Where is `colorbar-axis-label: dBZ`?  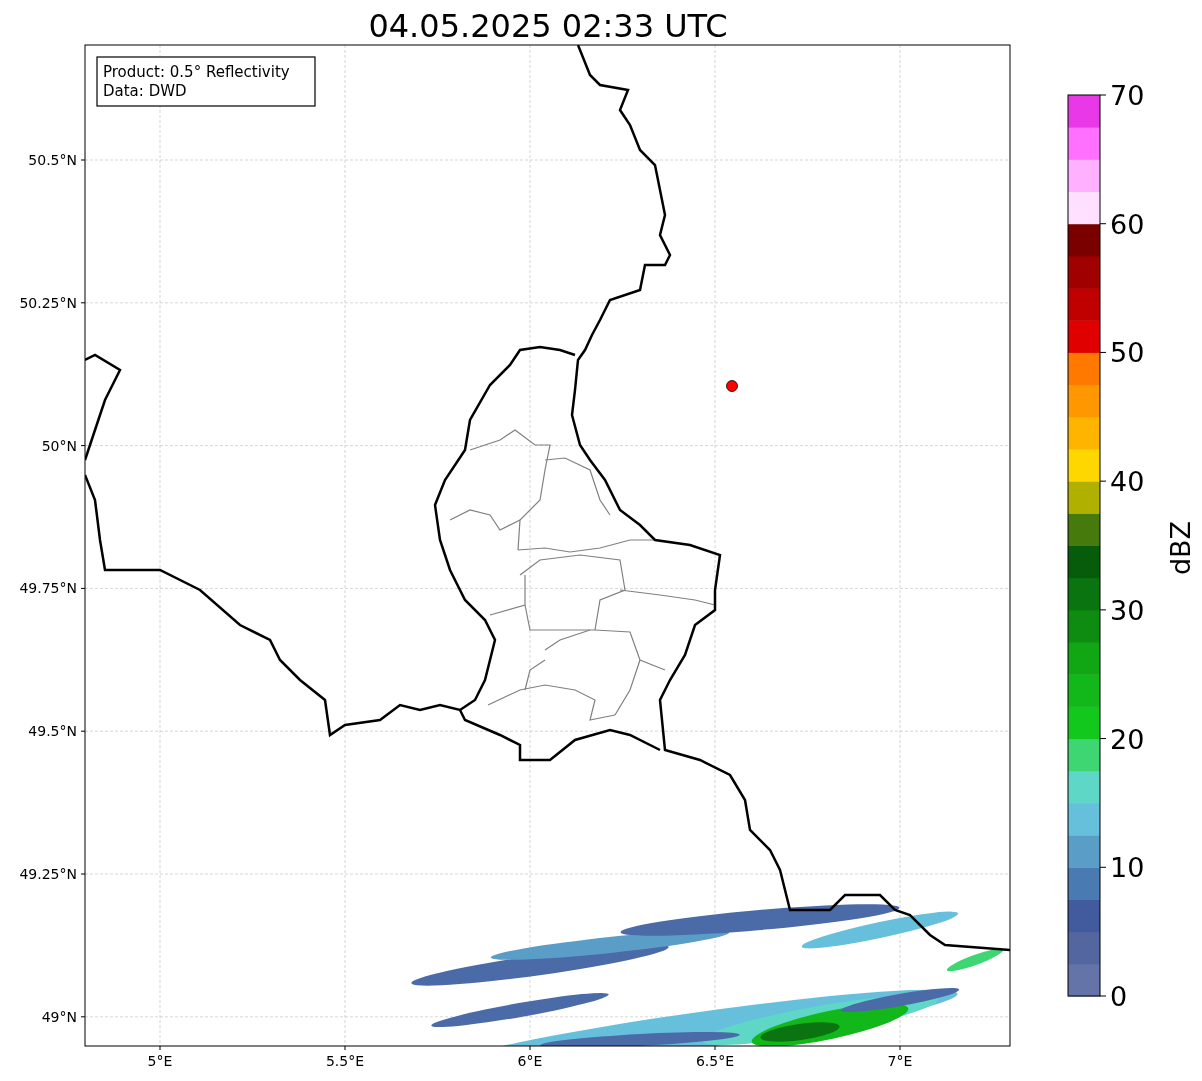
colorbar-axis-label: dBZ is located at coordinates (1180, 548).